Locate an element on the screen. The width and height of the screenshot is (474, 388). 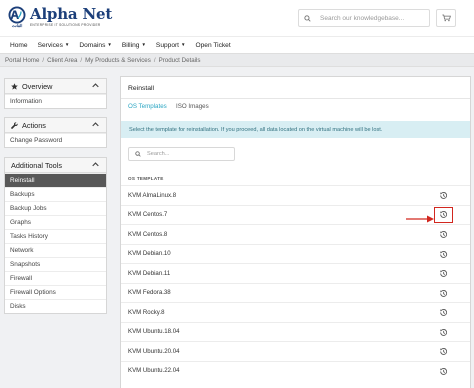
brand-tagline: ENTERPRISE IT SOLUTIONS PROVIDER is located at coordinates (65, 25).